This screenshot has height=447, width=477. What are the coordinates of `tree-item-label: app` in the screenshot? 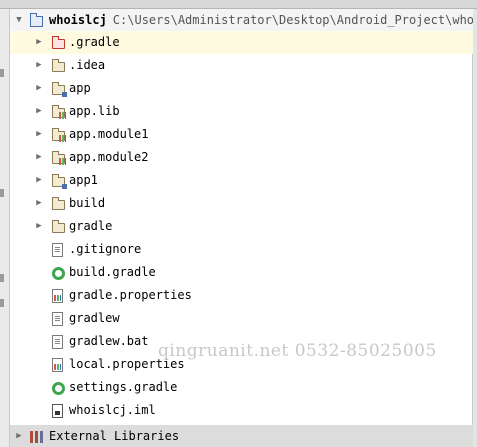 It's located at (80, 88).